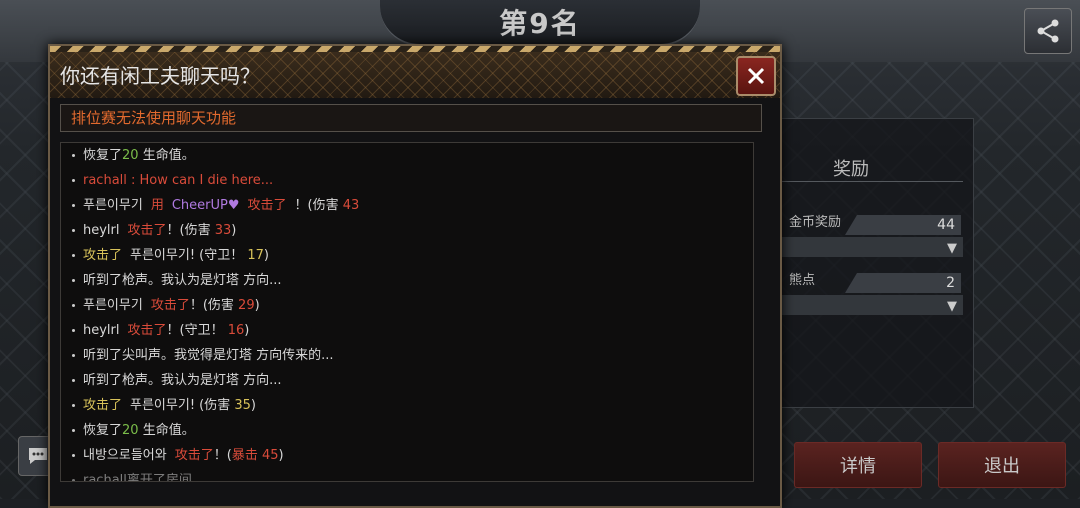  Describe the element at coordinates (407, 305) in the screenshot. I see `log-line: 푸른이무기 攻击了！(伤害 29)` at that location.